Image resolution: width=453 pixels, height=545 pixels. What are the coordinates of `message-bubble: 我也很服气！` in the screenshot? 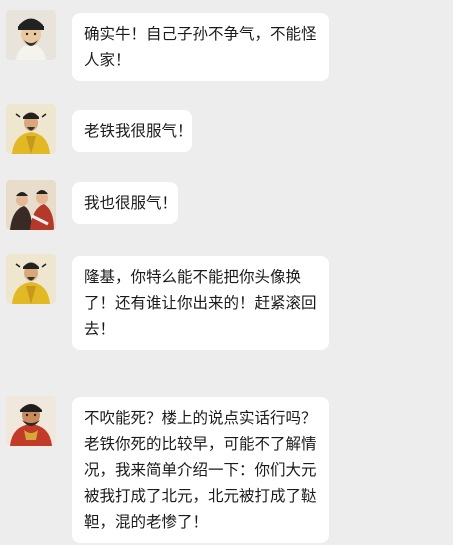 It's located at (125, 203).